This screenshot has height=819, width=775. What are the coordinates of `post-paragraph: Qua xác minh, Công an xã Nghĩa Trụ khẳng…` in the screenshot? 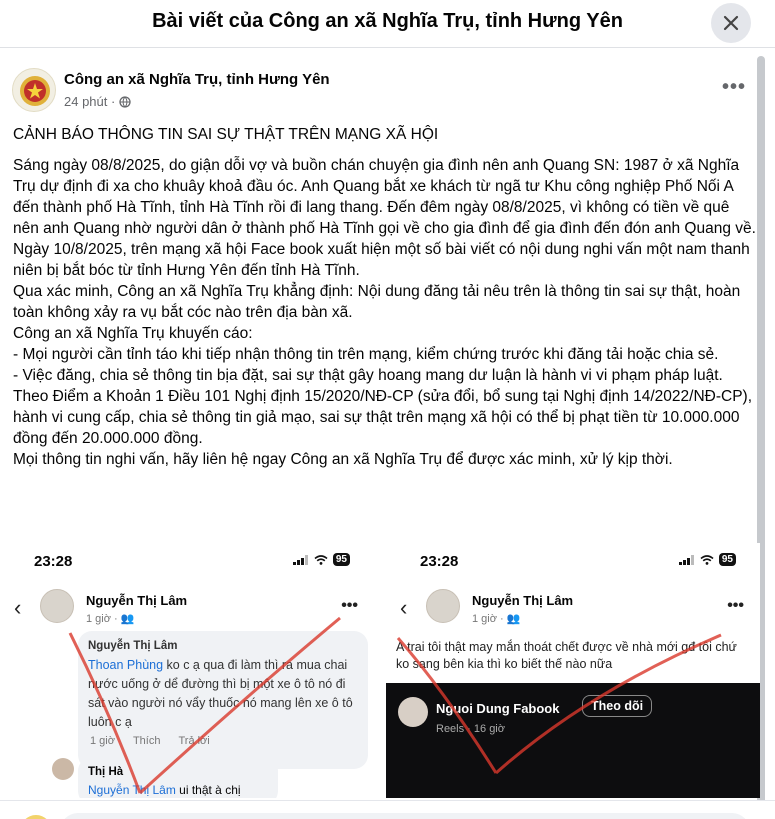 It's located at (377, 302).